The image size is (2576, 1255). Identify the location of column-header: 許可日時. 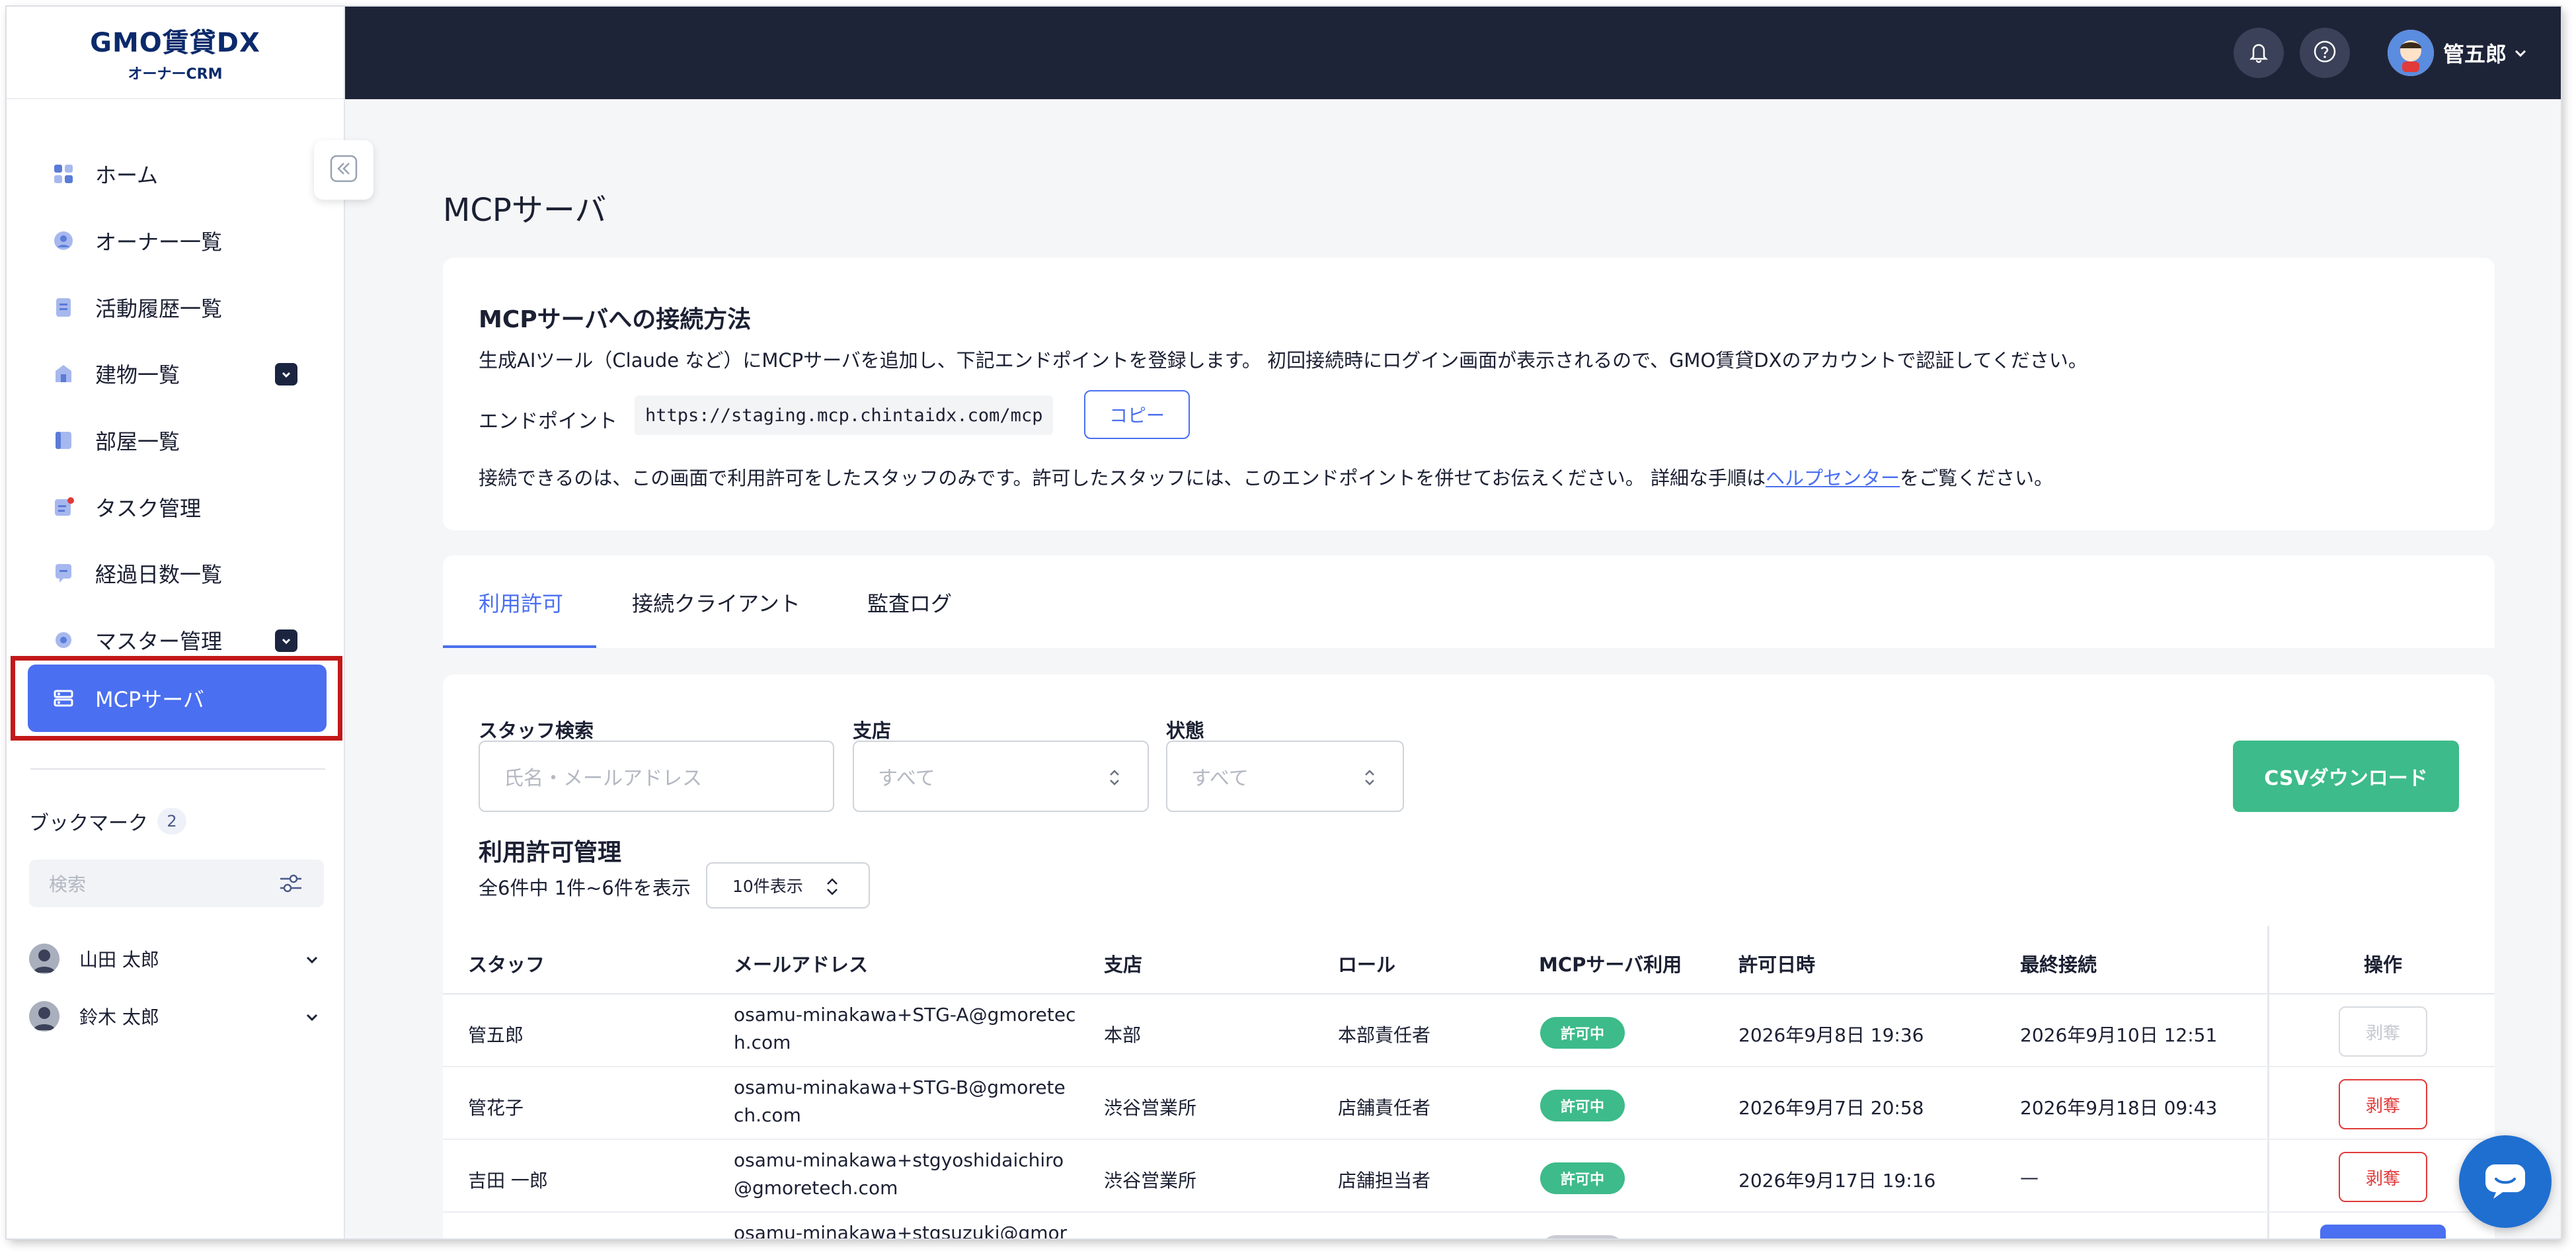
(1777, 964).